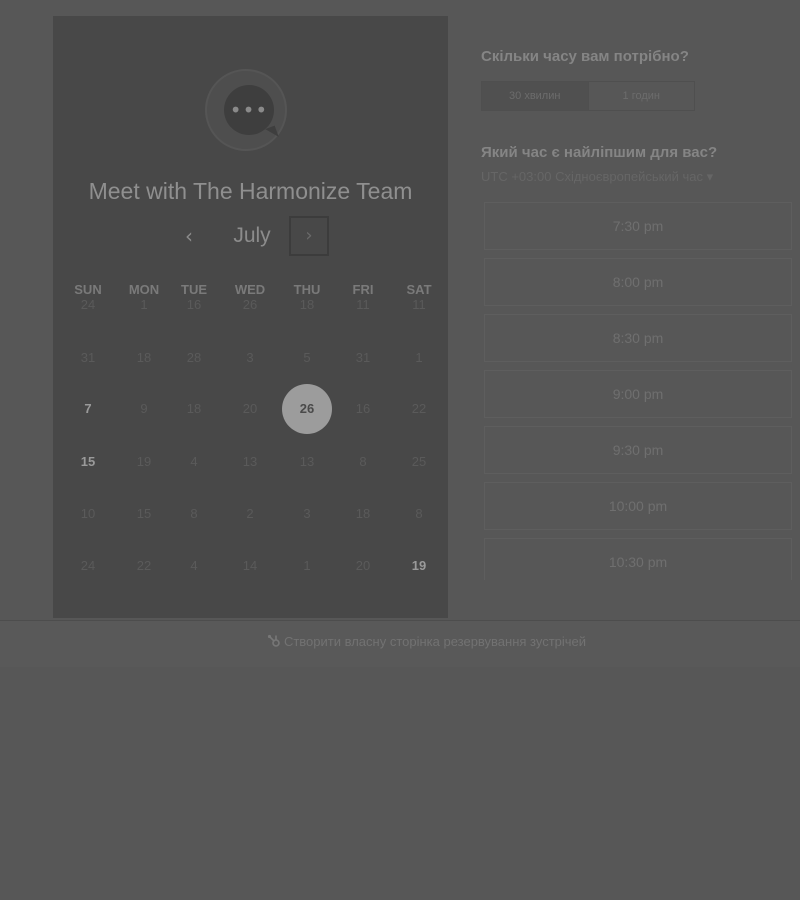 The image size is (800, 900). Describe the element at coordinates (419, 461) in the screenshot. I see `calendar-day: 25` at that location.